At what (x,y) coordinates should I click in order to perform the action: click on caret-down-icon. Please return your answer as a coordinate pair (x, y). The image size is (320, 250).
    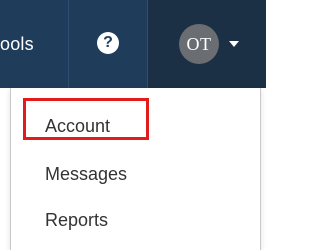
    Looking at the image, I should click on (234, 44).